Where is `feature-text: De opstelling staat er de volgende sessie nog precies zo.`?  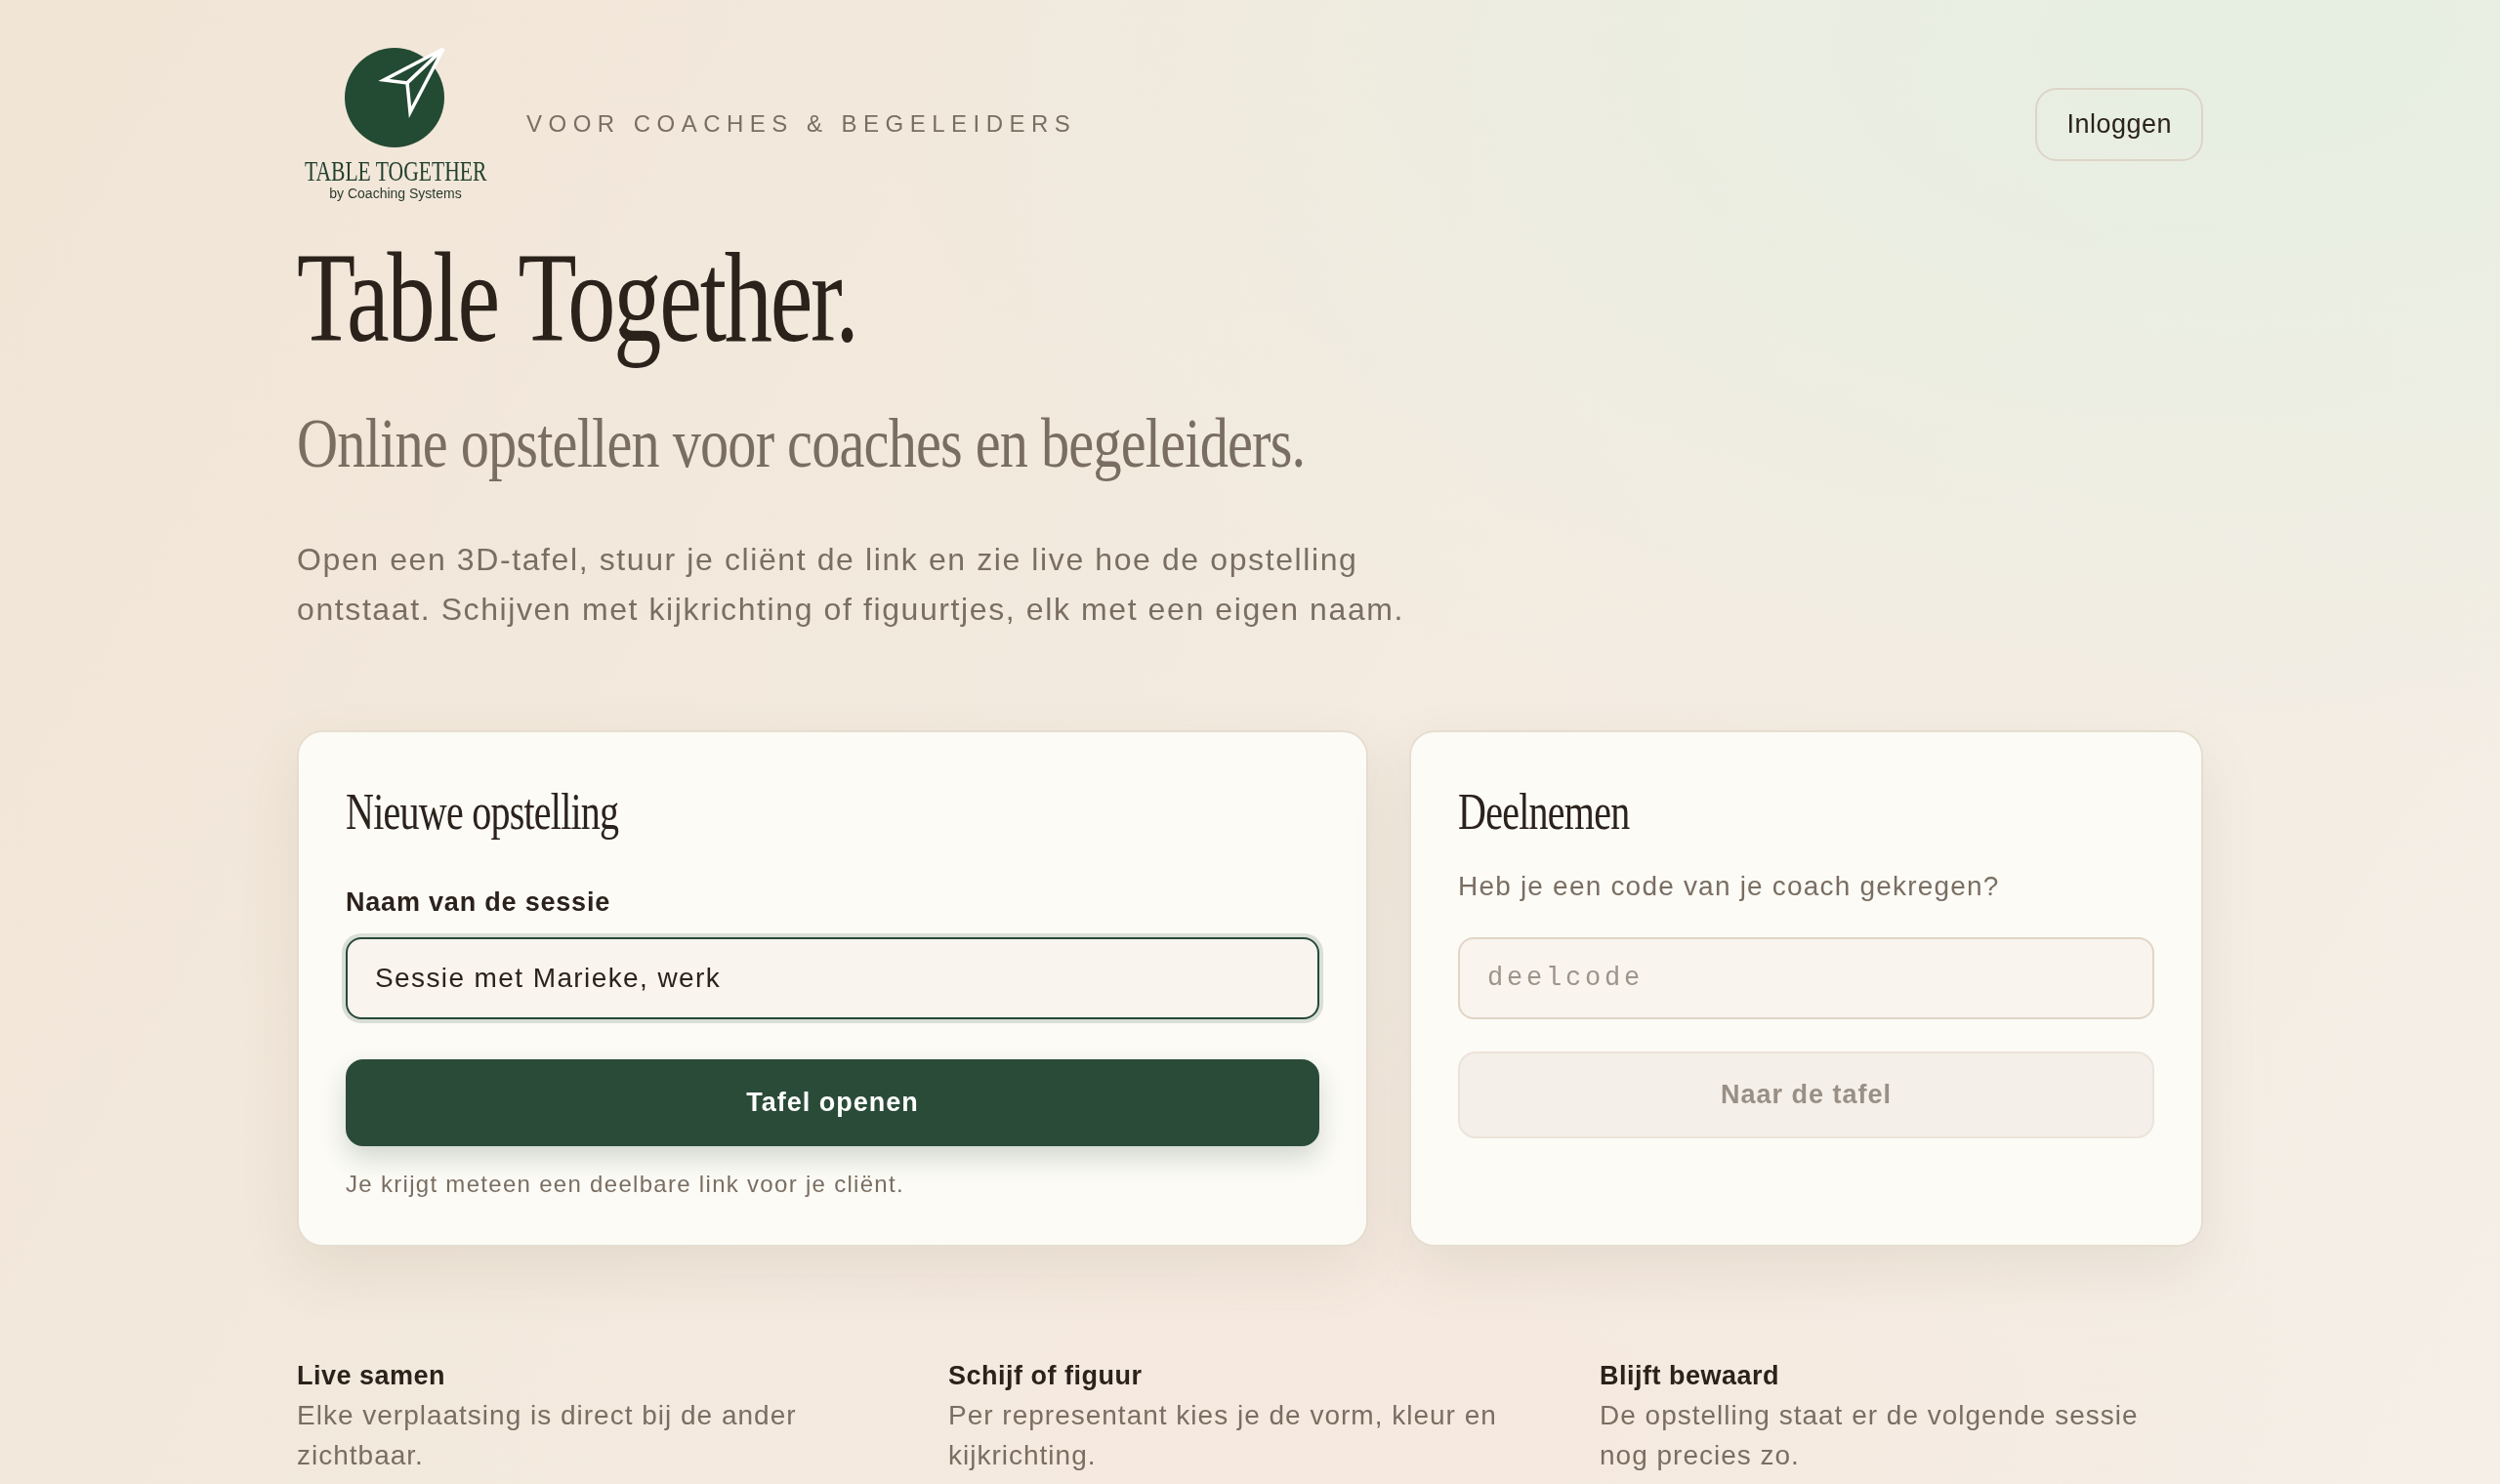
feature-text: De opstelling staat er de volgende sessie nog precies zo. is located at coordinates (1870, 1435).